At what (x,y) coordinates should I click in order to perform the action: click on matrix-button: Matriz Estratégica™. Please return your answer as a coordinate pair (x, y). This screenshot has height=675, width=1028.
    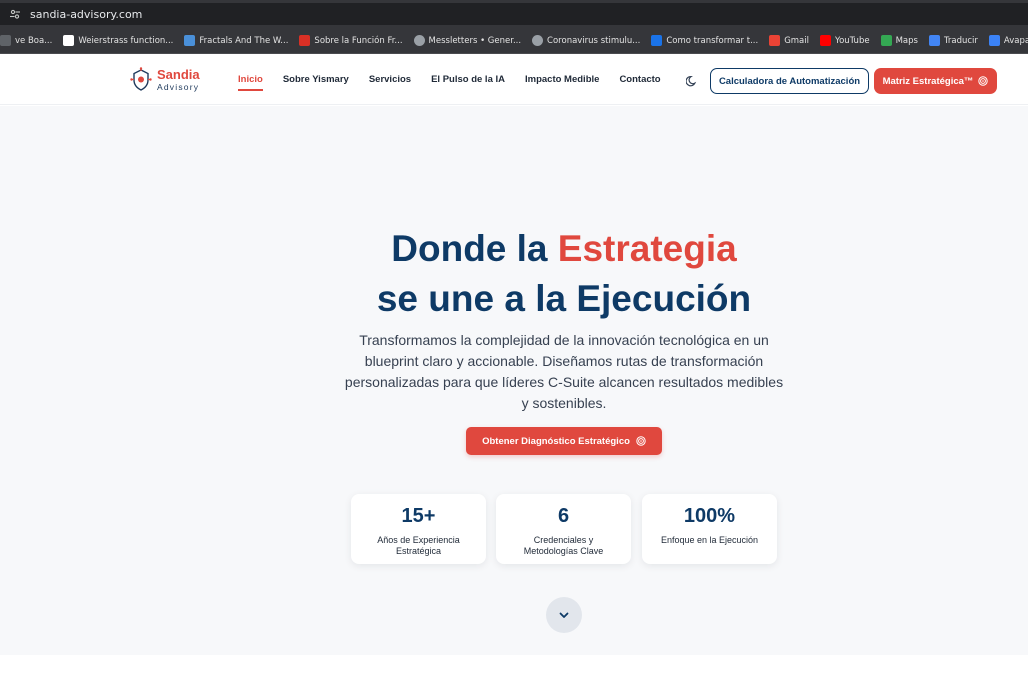
    Looking at the image, I should click on (935, 81).